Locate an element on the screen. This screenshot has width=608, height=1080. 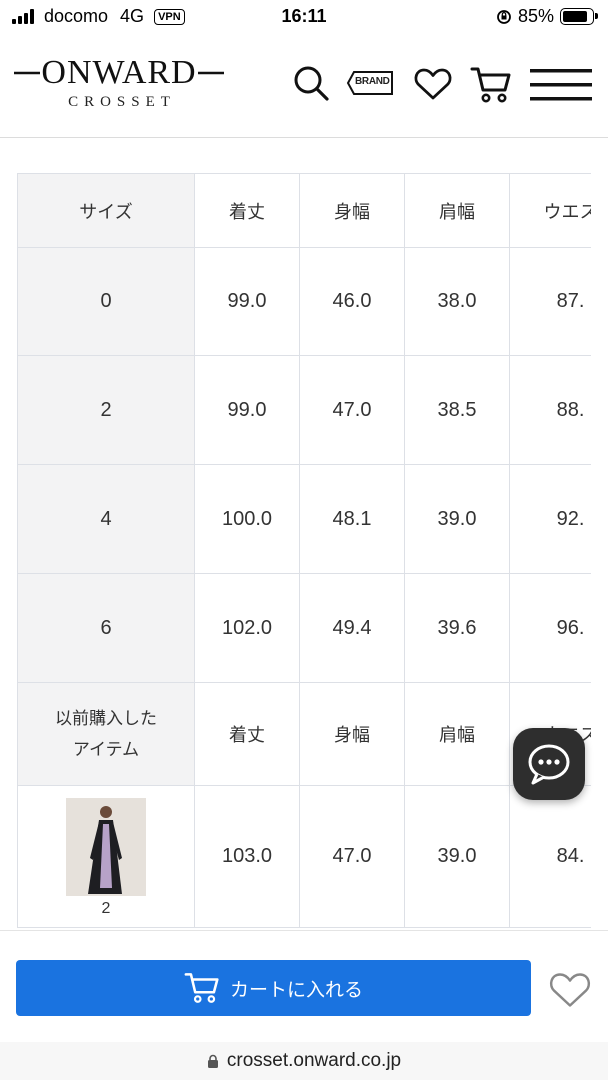
previous-item-header: 以前購入した アイテム is located at coordinates (106, 734).